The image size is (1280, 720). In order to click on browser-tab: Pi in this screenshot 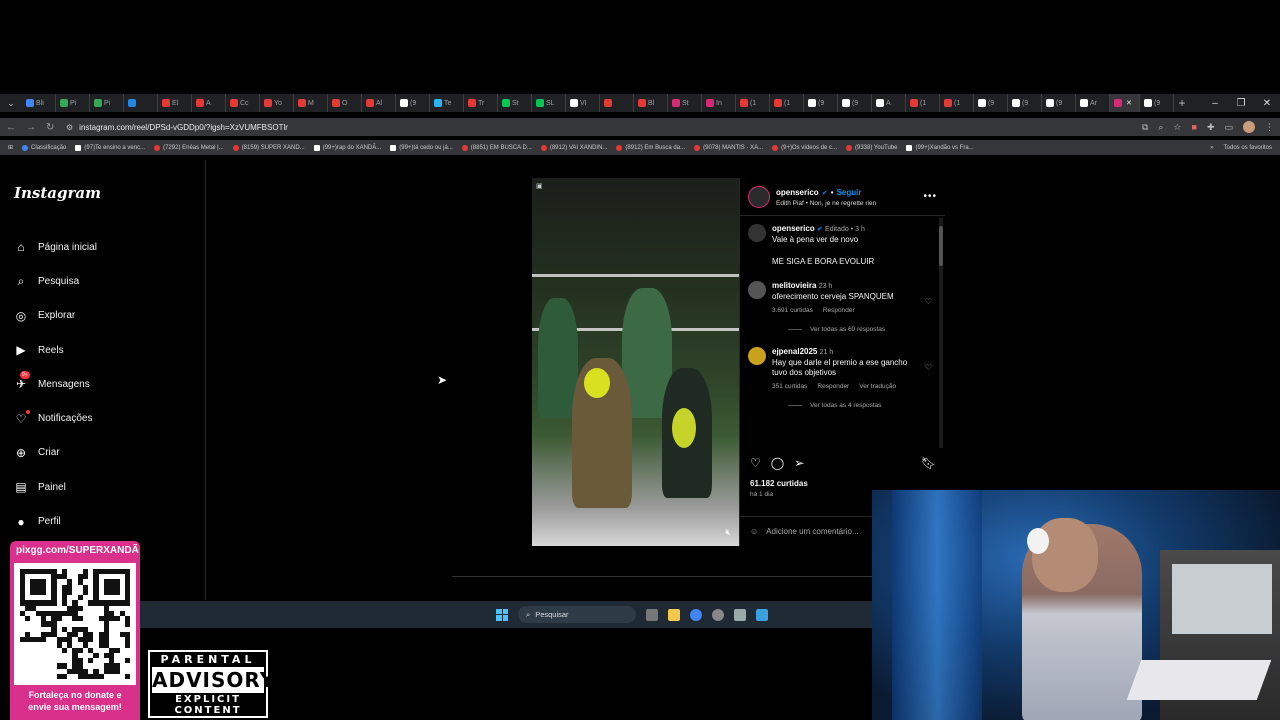, I will do `click(73, 103)`.